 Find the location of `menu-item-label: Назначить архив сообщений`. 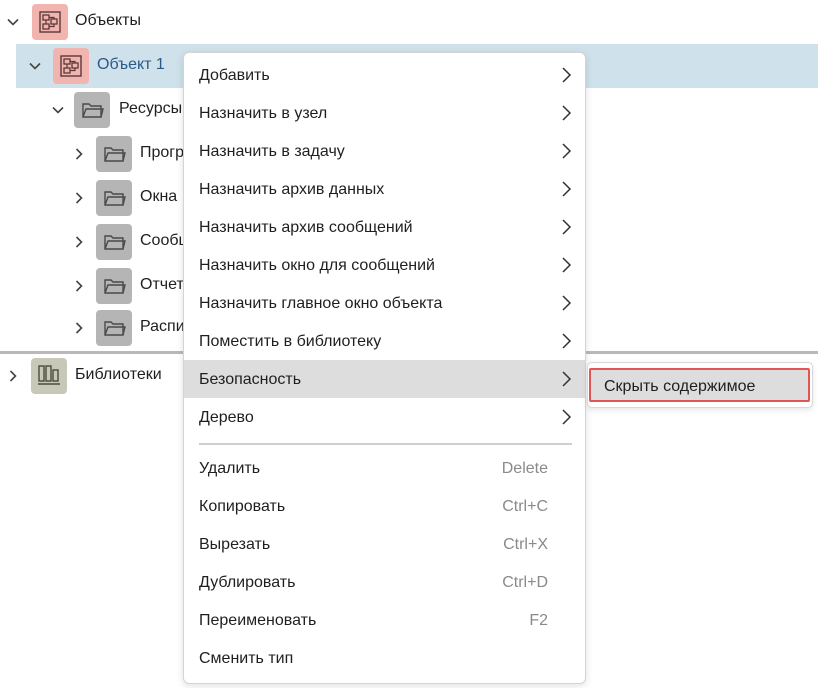

menu-item-label: Назначить архив сообщений is located at coordinates (306, 227).